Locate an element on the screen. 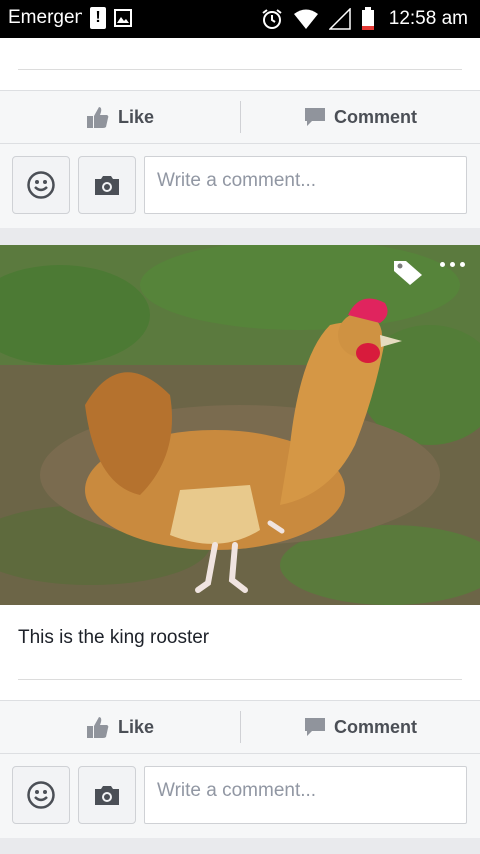 This screenshot has width=480, height=854. battery-icon is located at coordinates (367, 18).